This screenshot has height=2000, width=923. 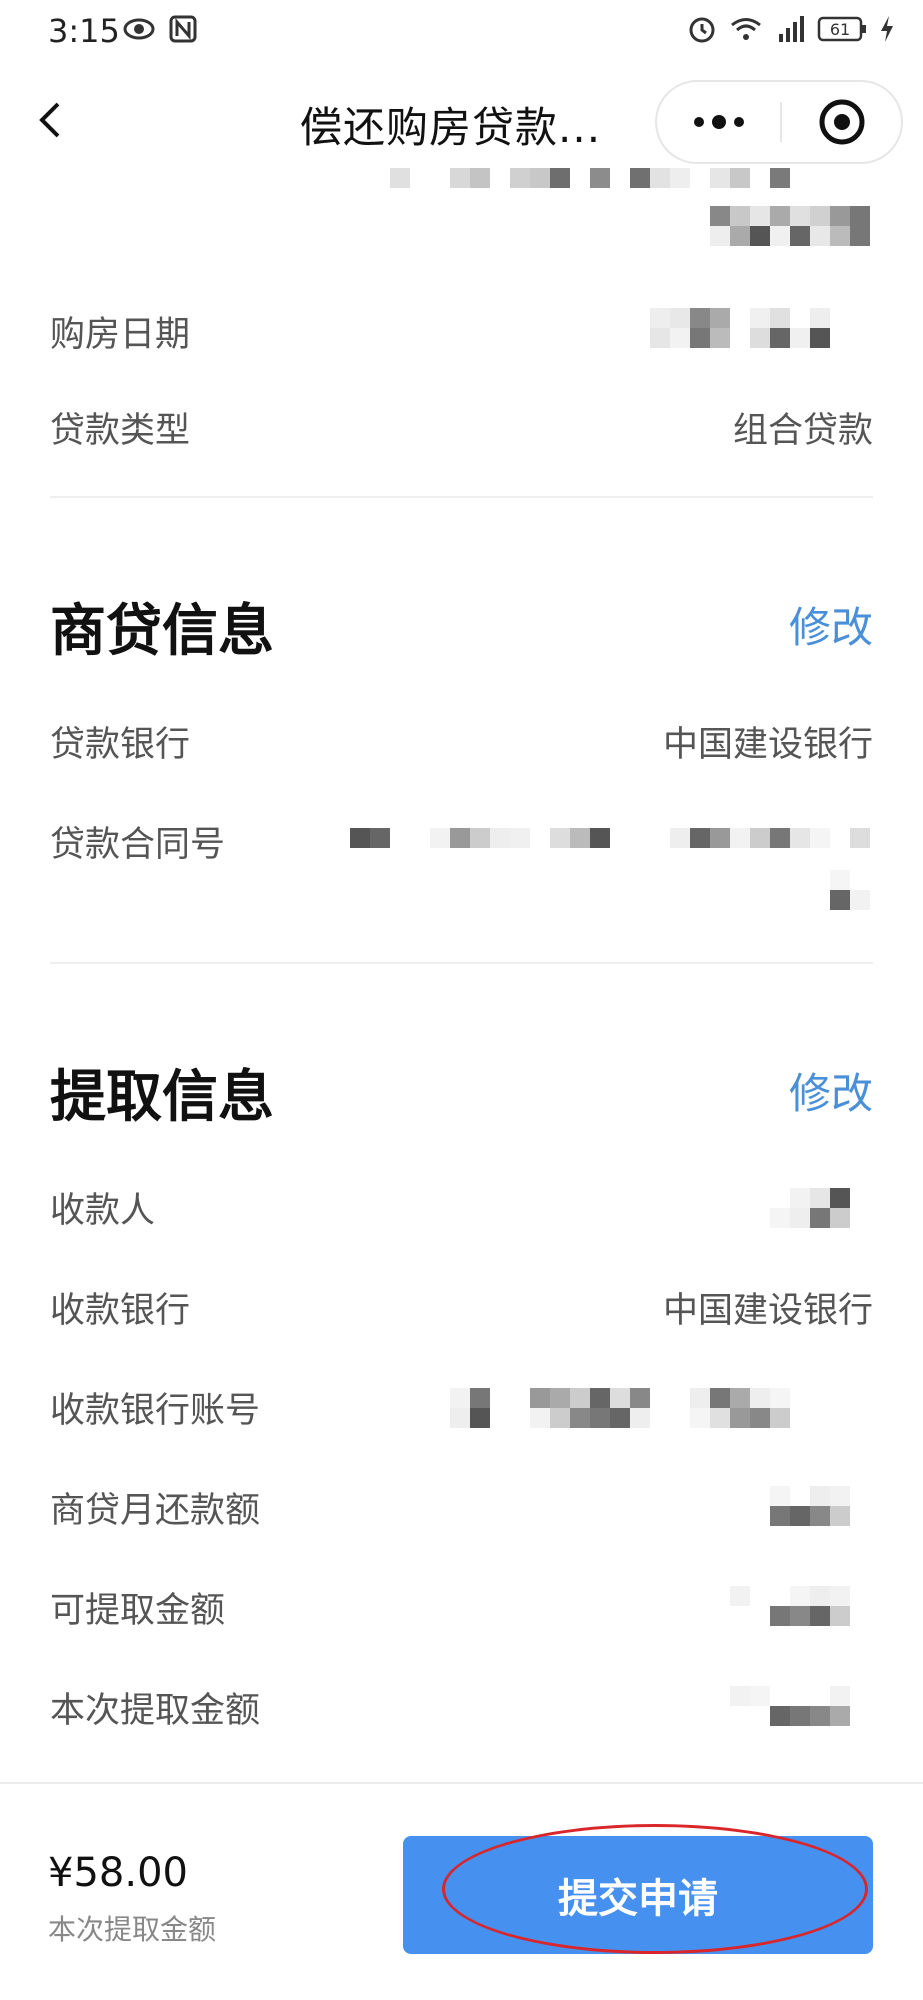 I want to click on redacted-available-amount, so click(x=790, y=1606).